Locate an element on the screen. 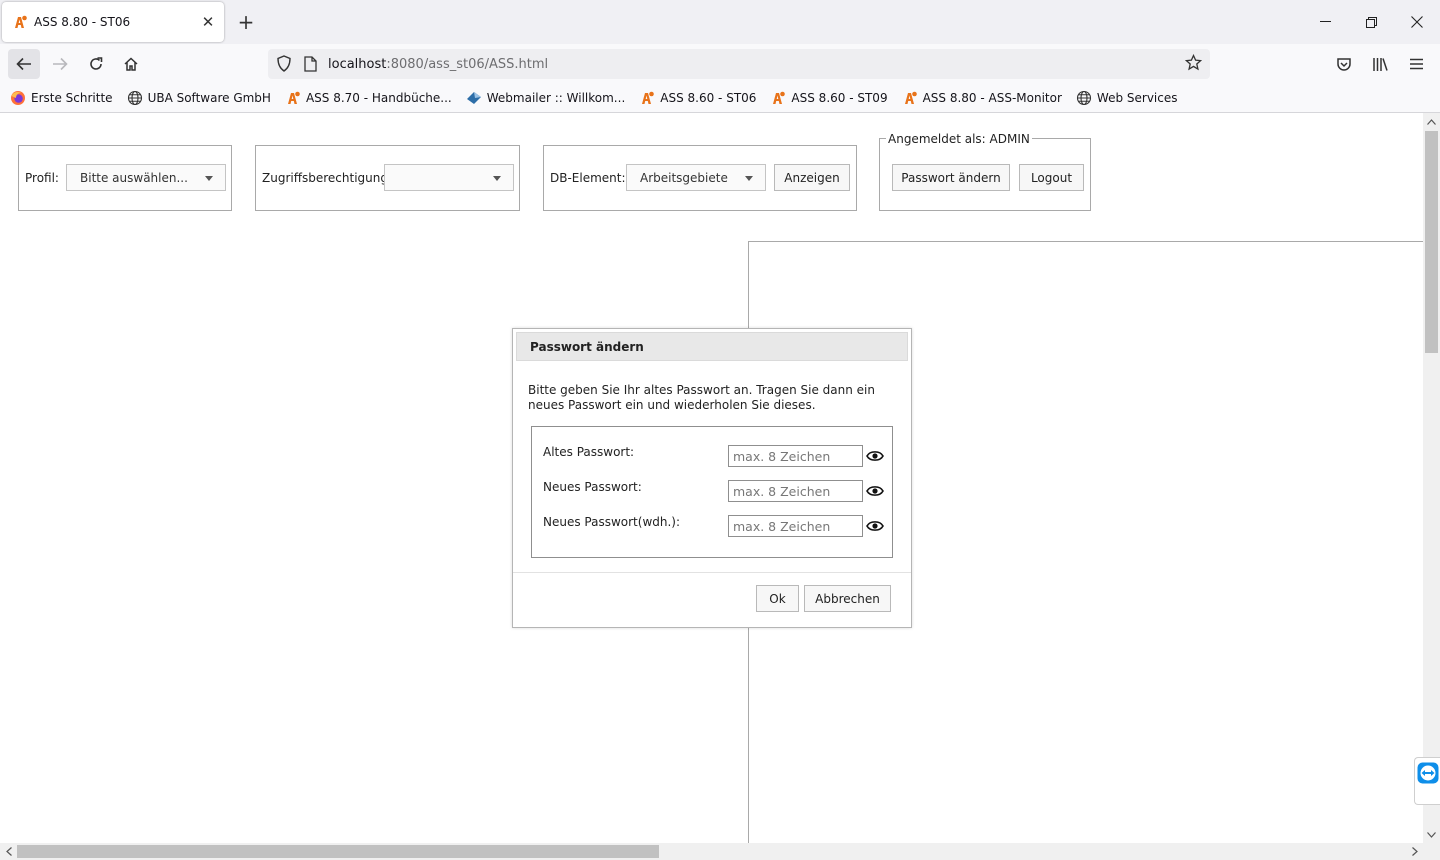 The width and height of the screenshot is (1440, 860). vertical-scrollbar is located at coordinates (1431, 478).